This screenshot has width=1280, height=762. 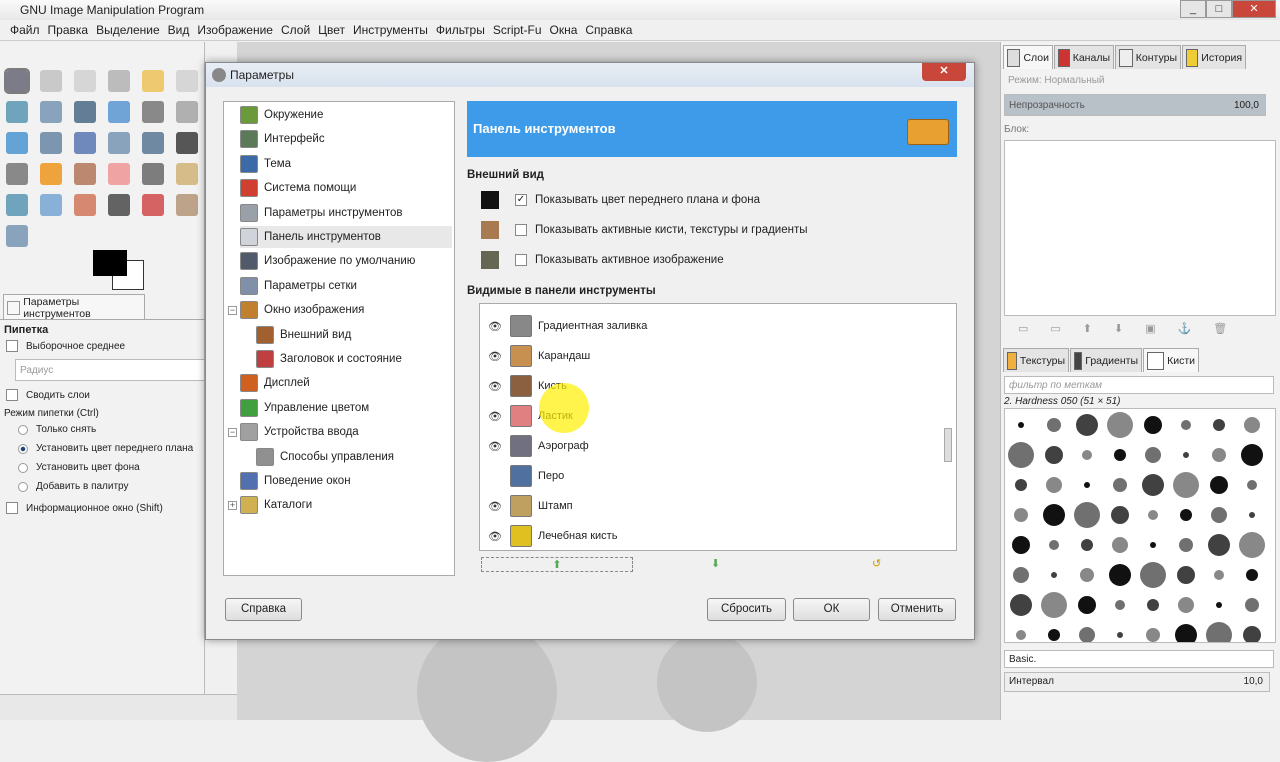 What do you see at coordinates (12, 395) in the screenshot?
I see `sample-merged-checkbox` at bounding box center [12, 395].